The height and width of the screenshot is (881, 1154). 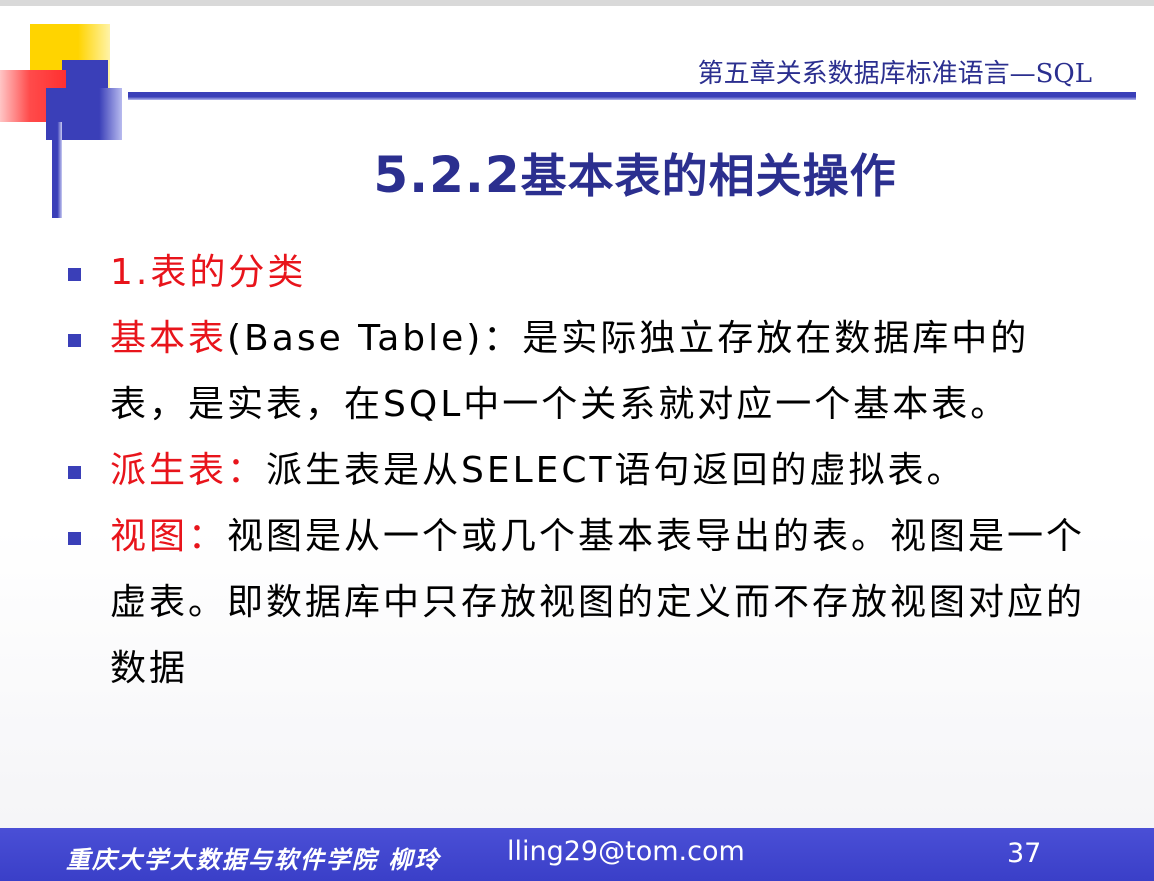 I want to click on page-number: 37, so click(x=1024, y=853).